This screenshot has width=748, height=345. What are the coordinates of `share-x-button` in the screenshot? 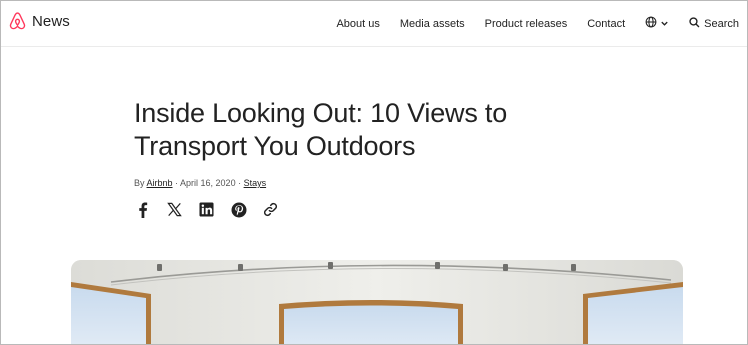 It's located at (174, 209).